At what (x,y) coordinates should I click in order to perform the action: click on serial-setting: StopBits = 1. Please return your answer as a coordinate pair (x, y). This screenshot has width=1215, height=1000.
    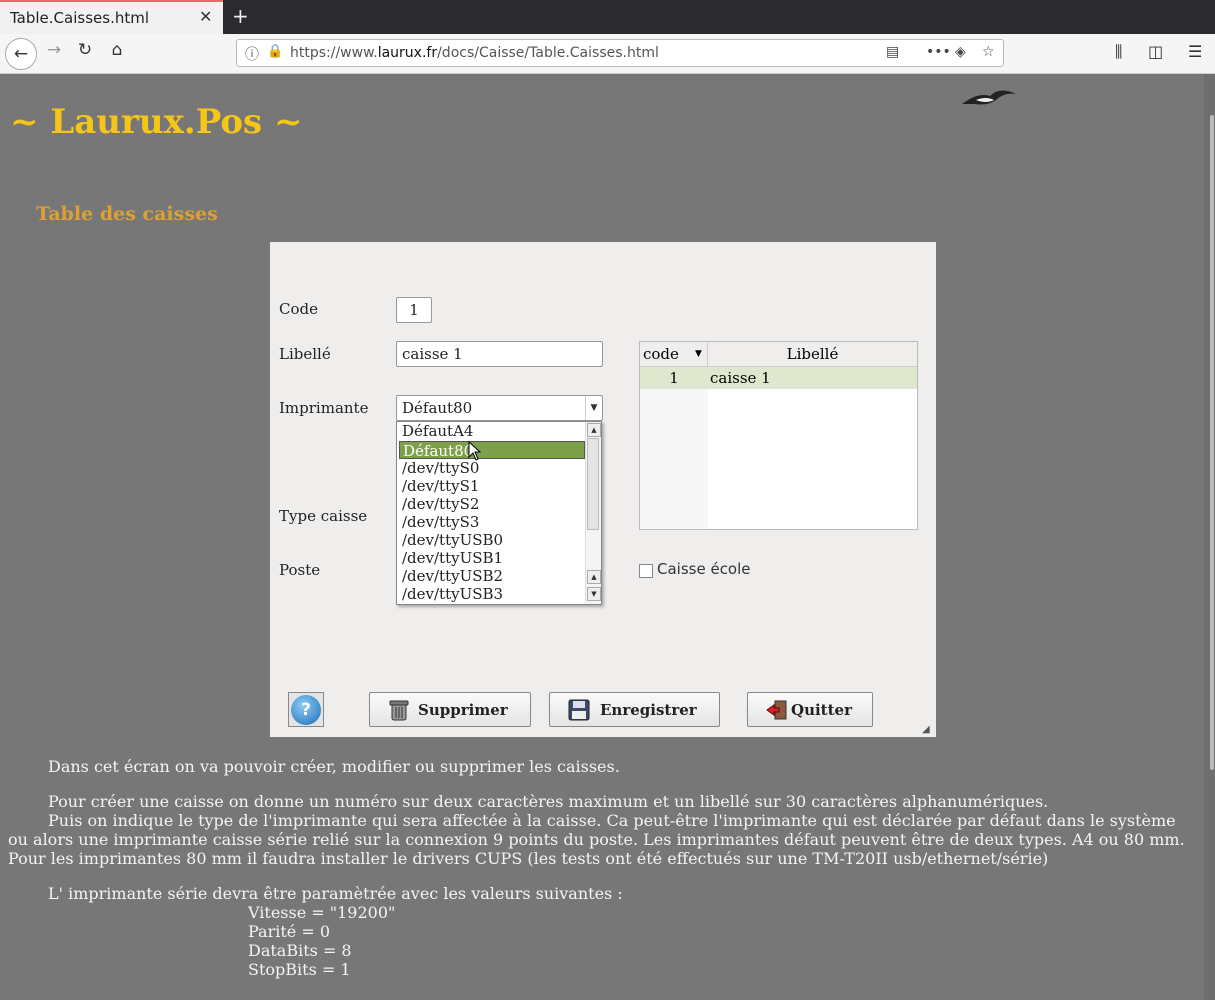
    Looking at the image, I should click on (299, 969).